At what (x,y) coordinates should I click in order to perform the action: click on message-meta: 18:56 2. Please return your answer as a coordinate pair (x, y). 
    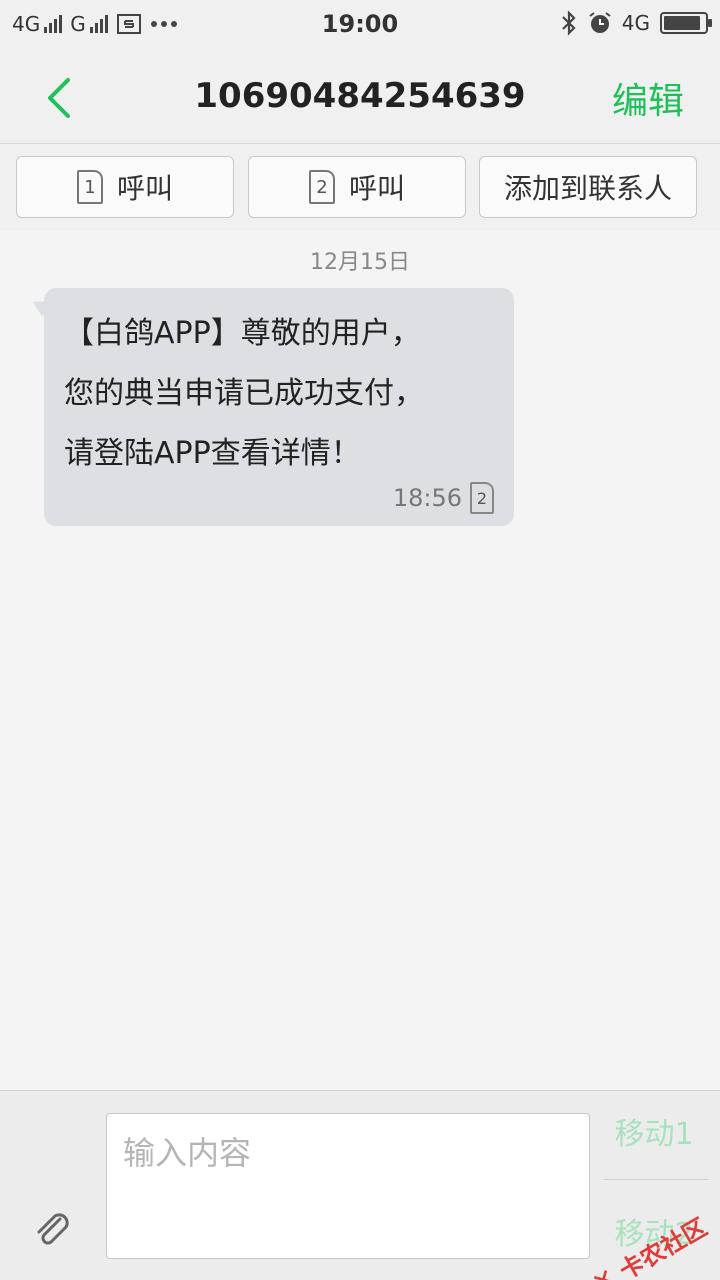
    Looking at the image, I should click on (443, 498).